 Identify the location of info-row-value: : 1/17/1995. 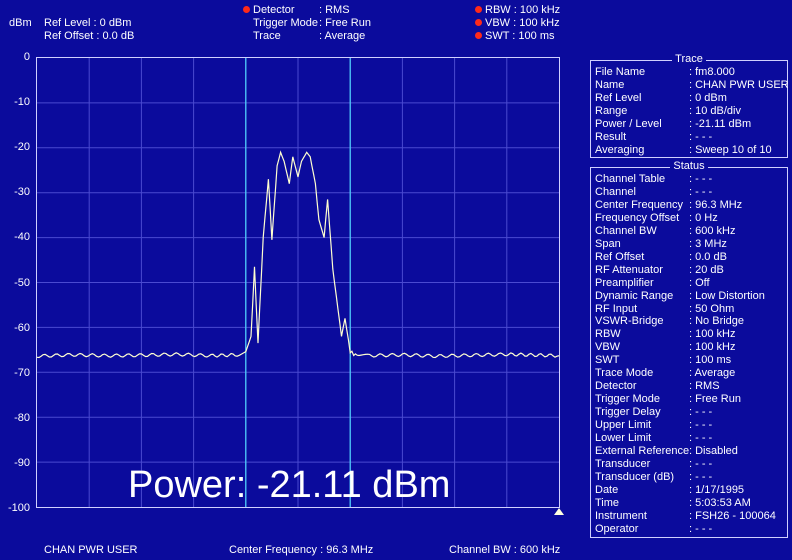
(717, 489).